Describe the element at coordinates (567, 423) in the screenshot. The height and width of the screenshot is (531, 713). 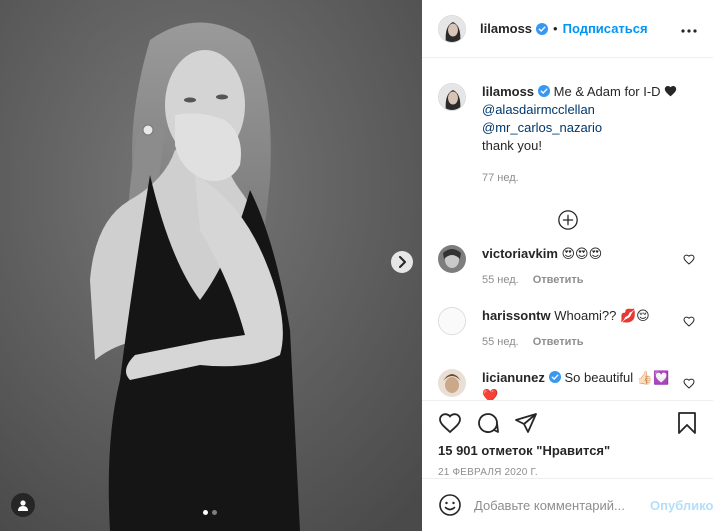
I see `action-icons` at that location.